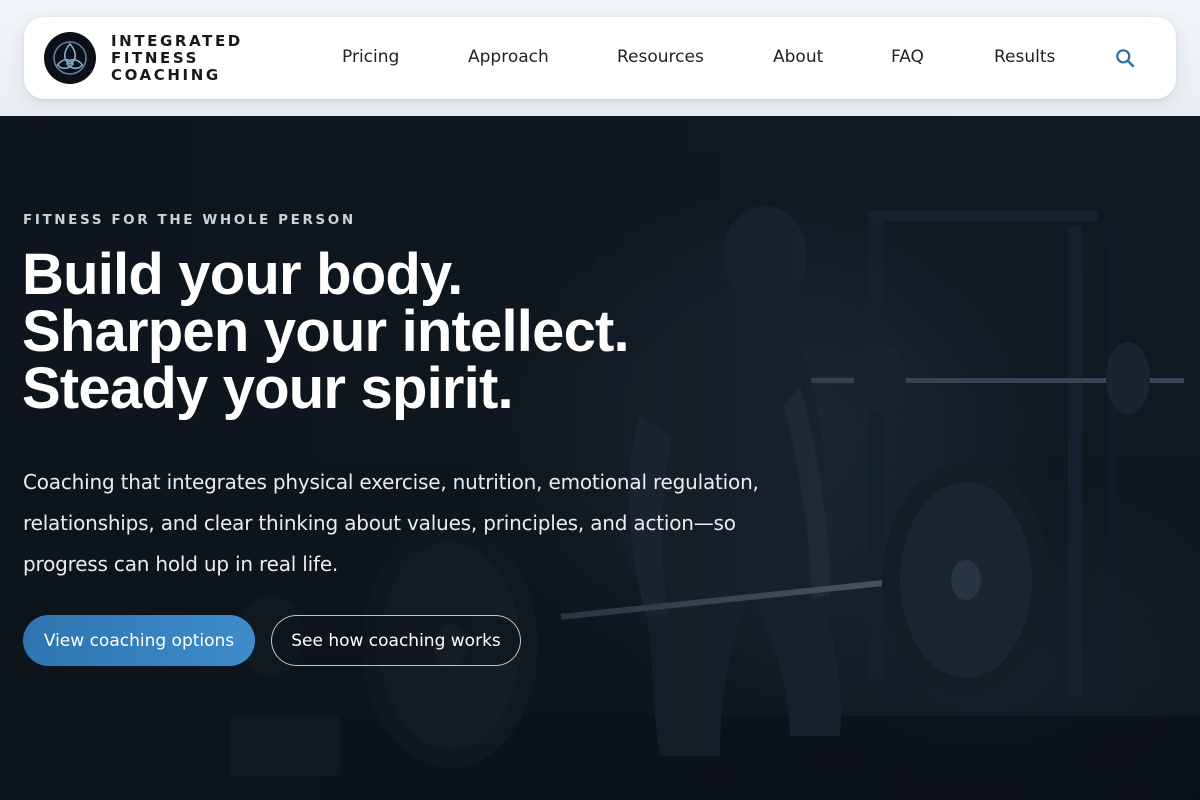  Describe the element at coordinates (660, 57) in the screenshot. I see `nav-link-resources: Resources` at that location.